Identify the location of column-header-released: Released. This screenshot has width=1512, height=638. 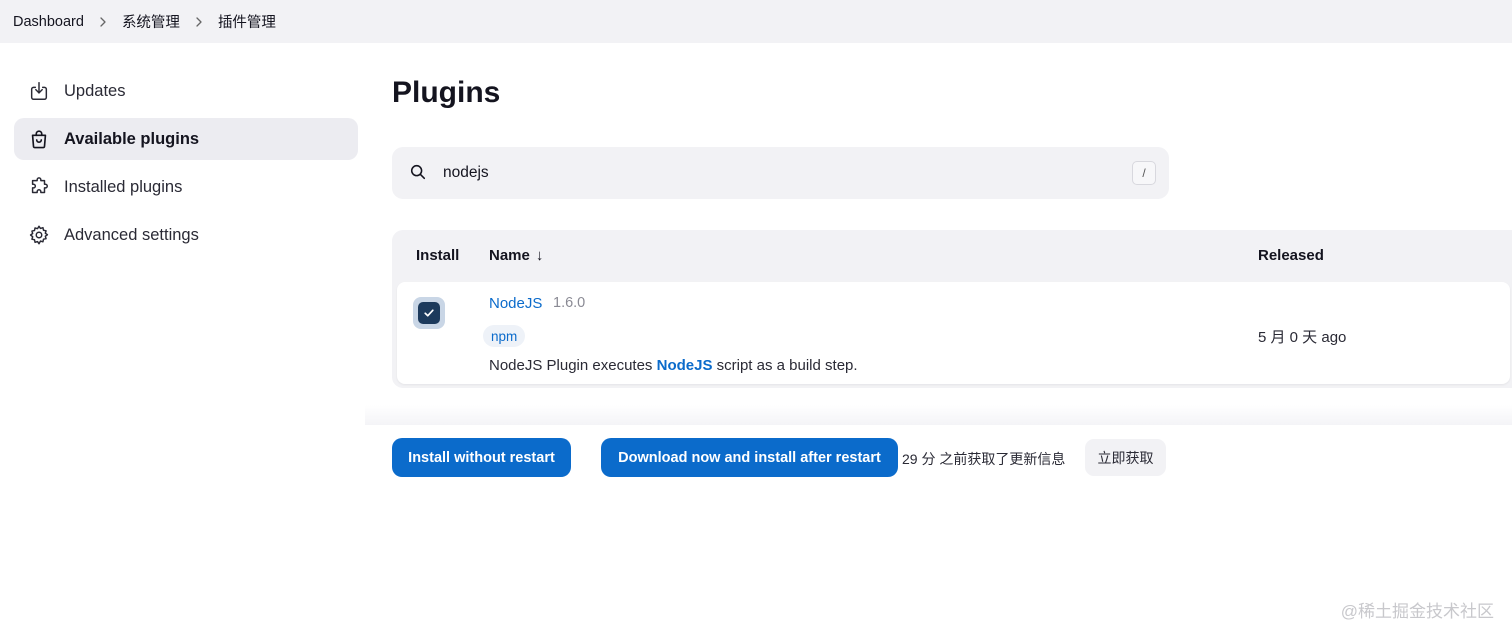
(1291, 255).